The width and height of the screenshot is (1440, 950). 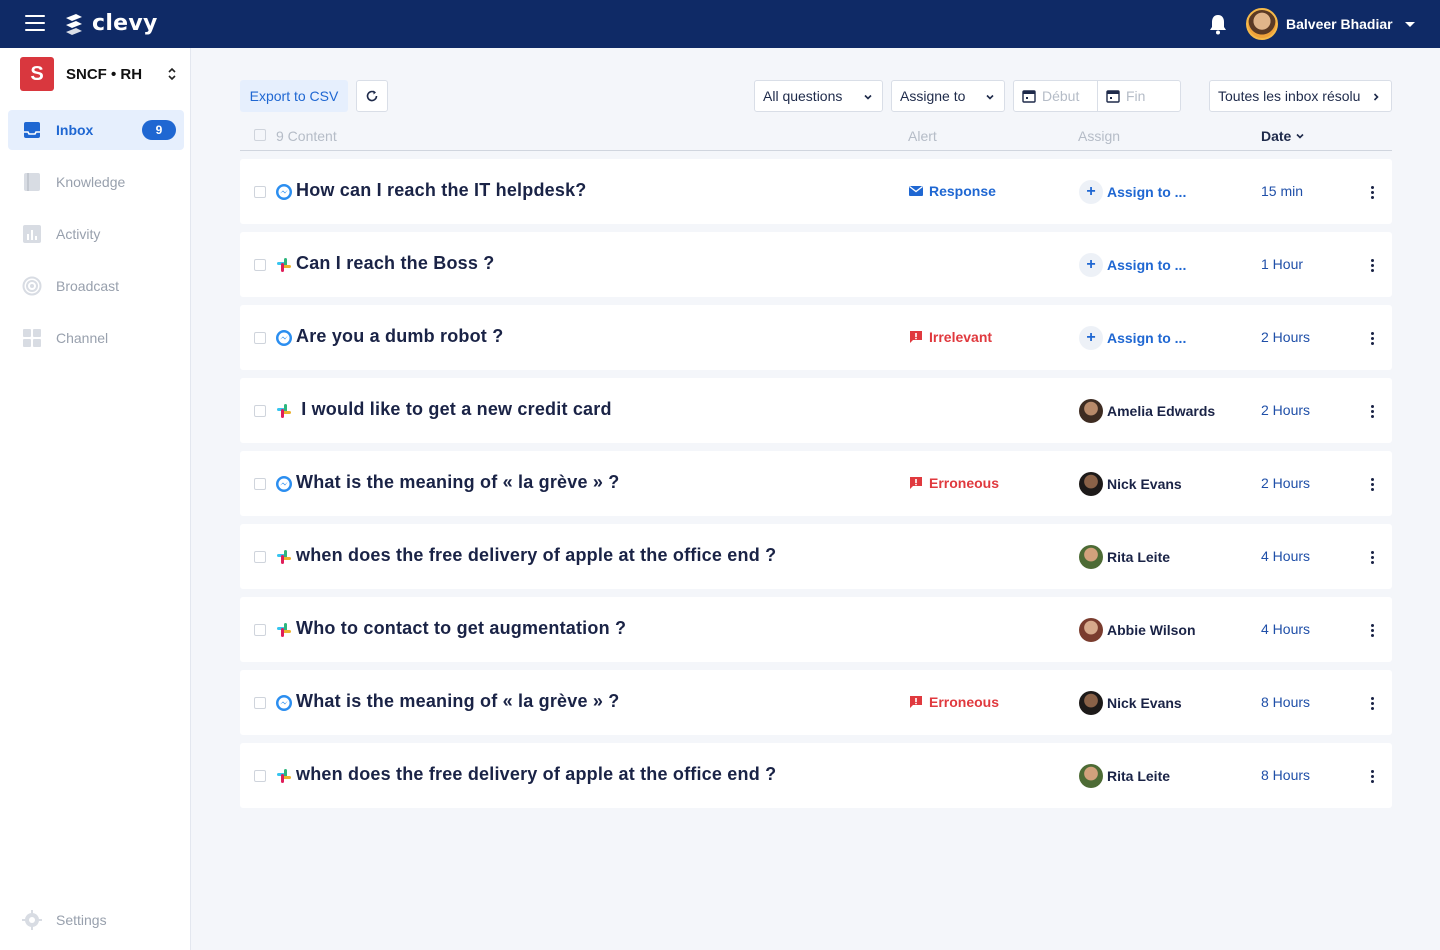 What do you see at coordinates (32, 338) in the screenshot?
I see `grid-icon` at bounding box center [32, 338].